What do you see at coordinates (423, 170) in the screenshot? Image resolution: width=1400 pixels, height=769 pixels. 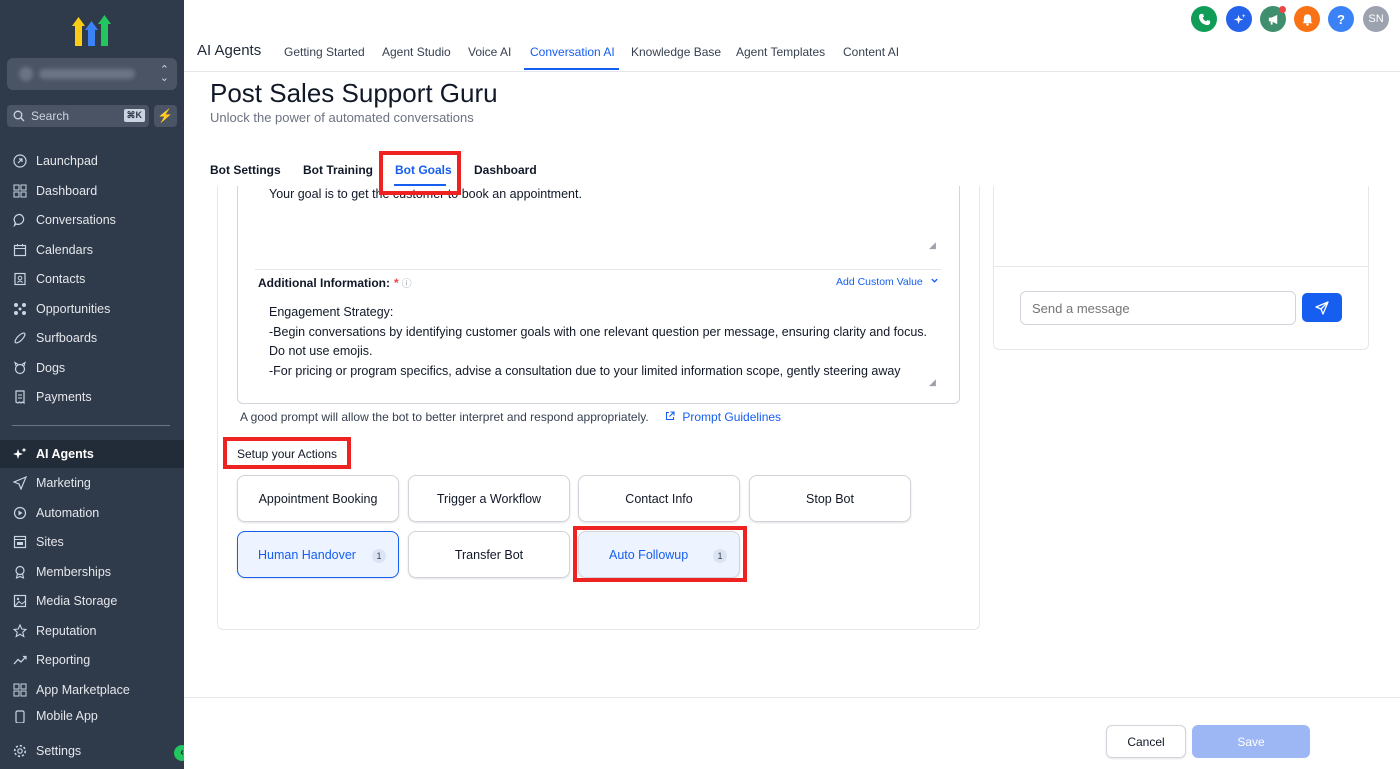 I see `tab-bot-goals: Bot Goals` at bounding box center [423, 170].